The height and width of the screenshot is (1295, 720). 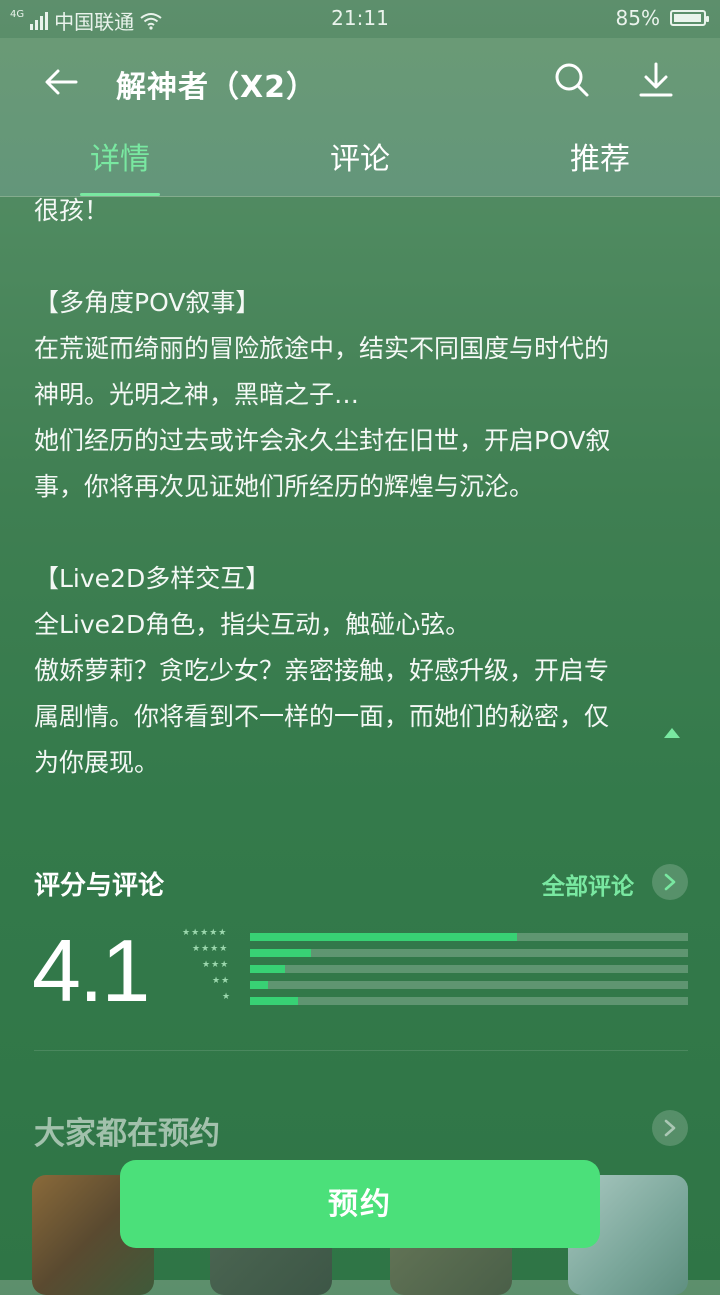 I want to click on description-line: 在荒诞而绮丽的冒险旅途中，结实不同国度与时代的, so click(x=322, y=348).